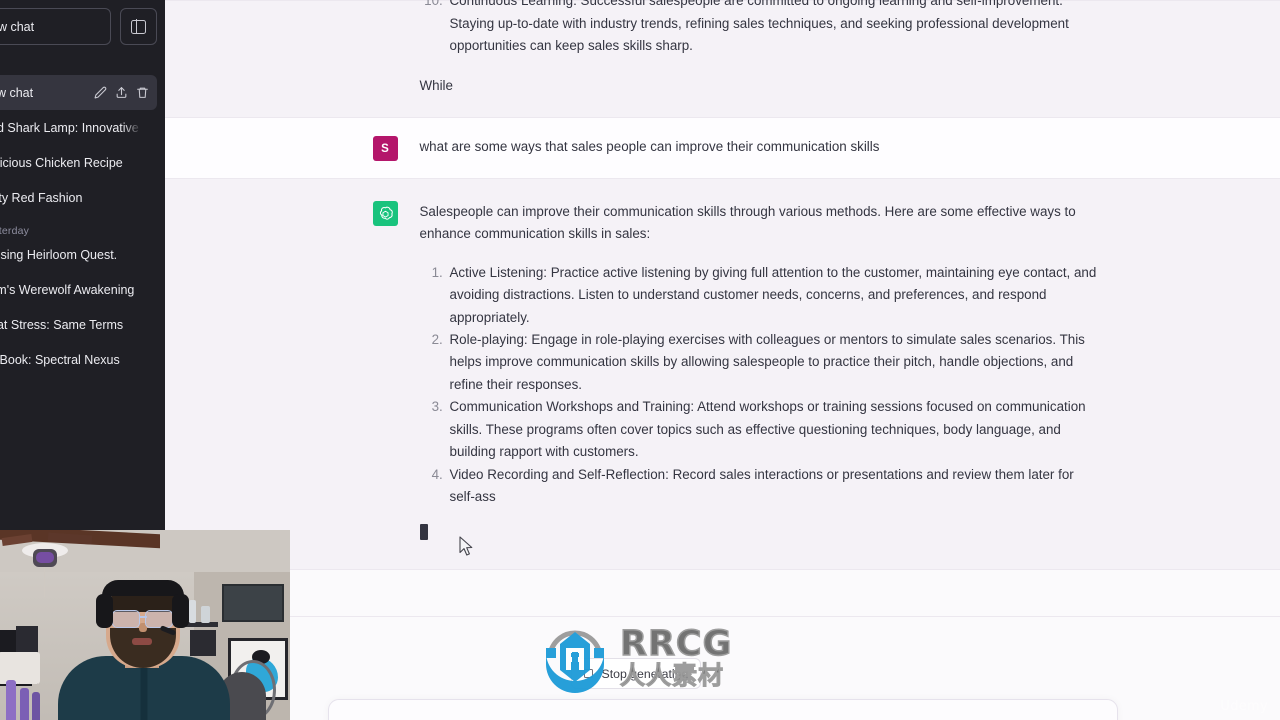 The width and height of the screenshot is (1280, 720). What do you see at coordinates (253, 603) in the screenshot?
I see `wall-art-top-right` at bounding box center [253, 603].